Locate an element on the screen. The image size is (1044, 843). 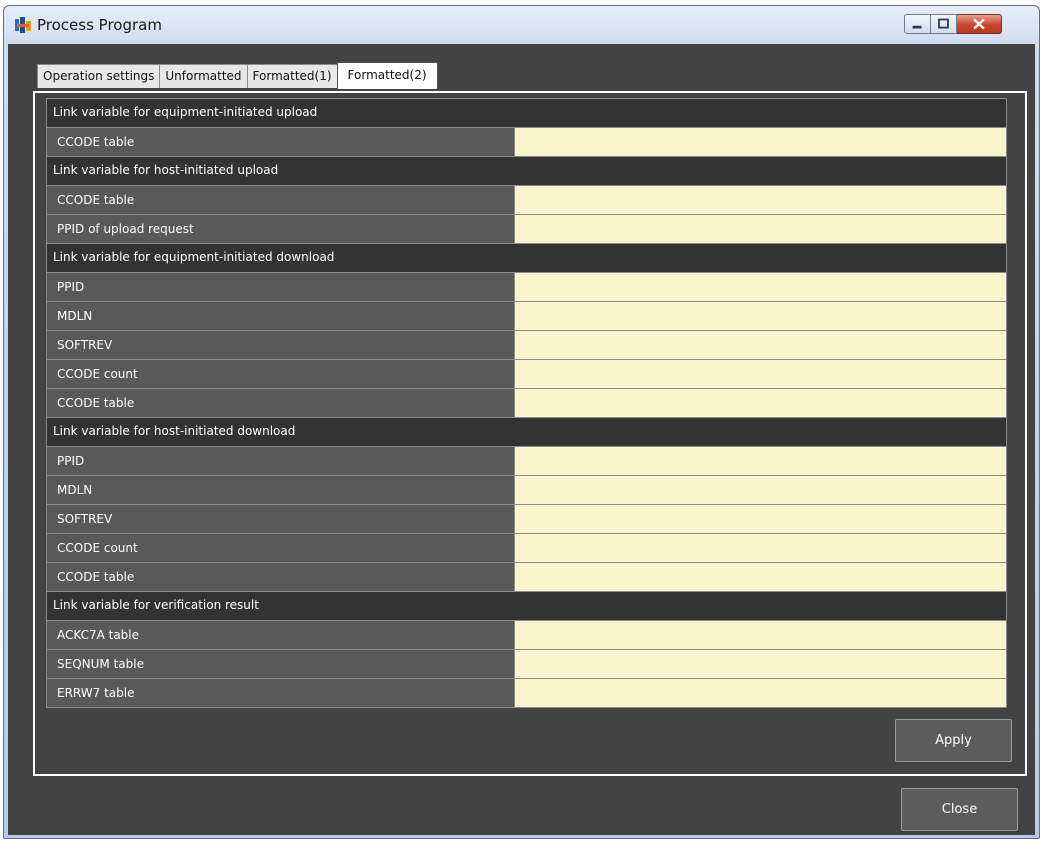
table-row: ACKC7A table is located at coordinates (526, 635).